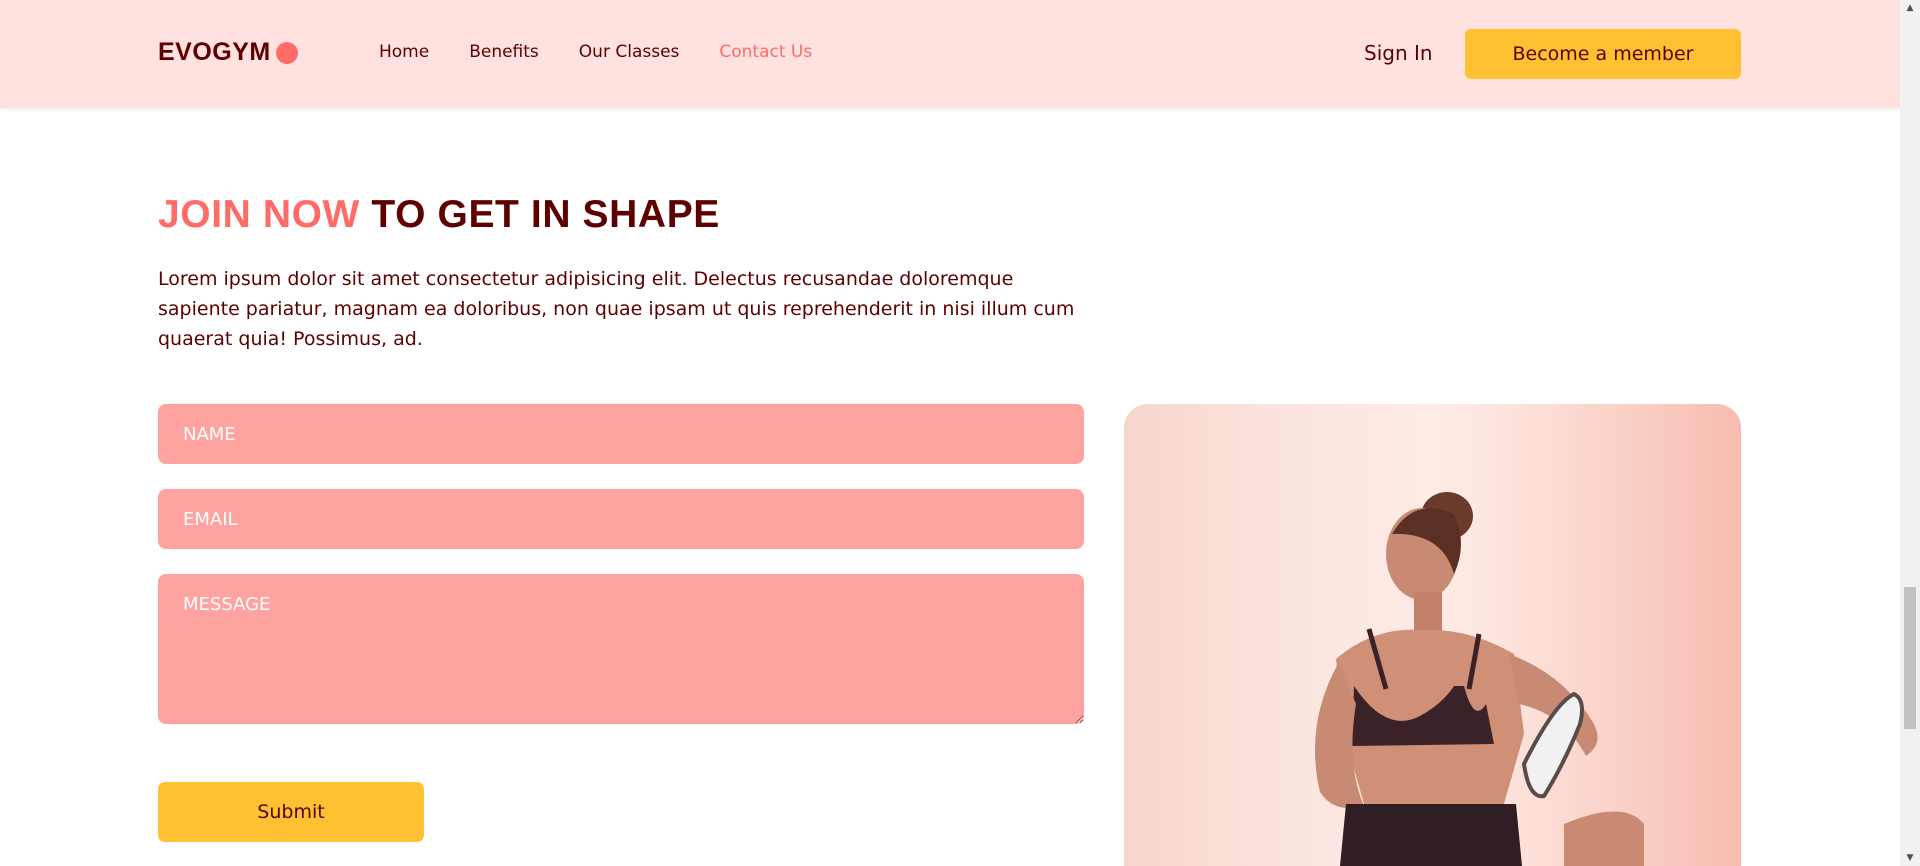  I want to click on sign-in-link: Sign In, so click(1398, 53).